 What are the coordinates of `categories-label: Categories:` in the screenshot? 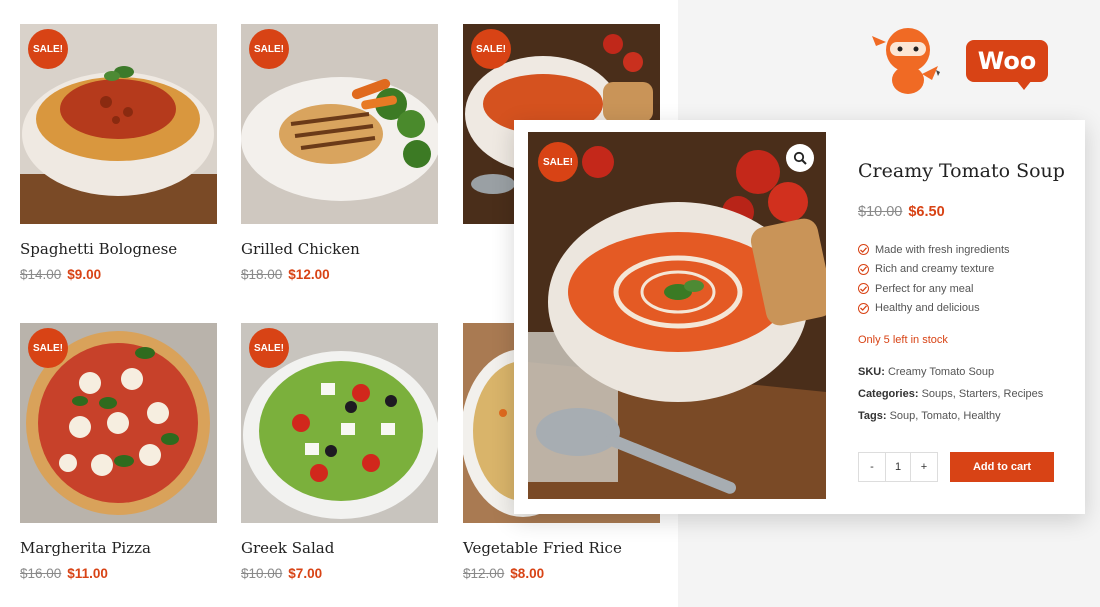 It's located at (888, 394).